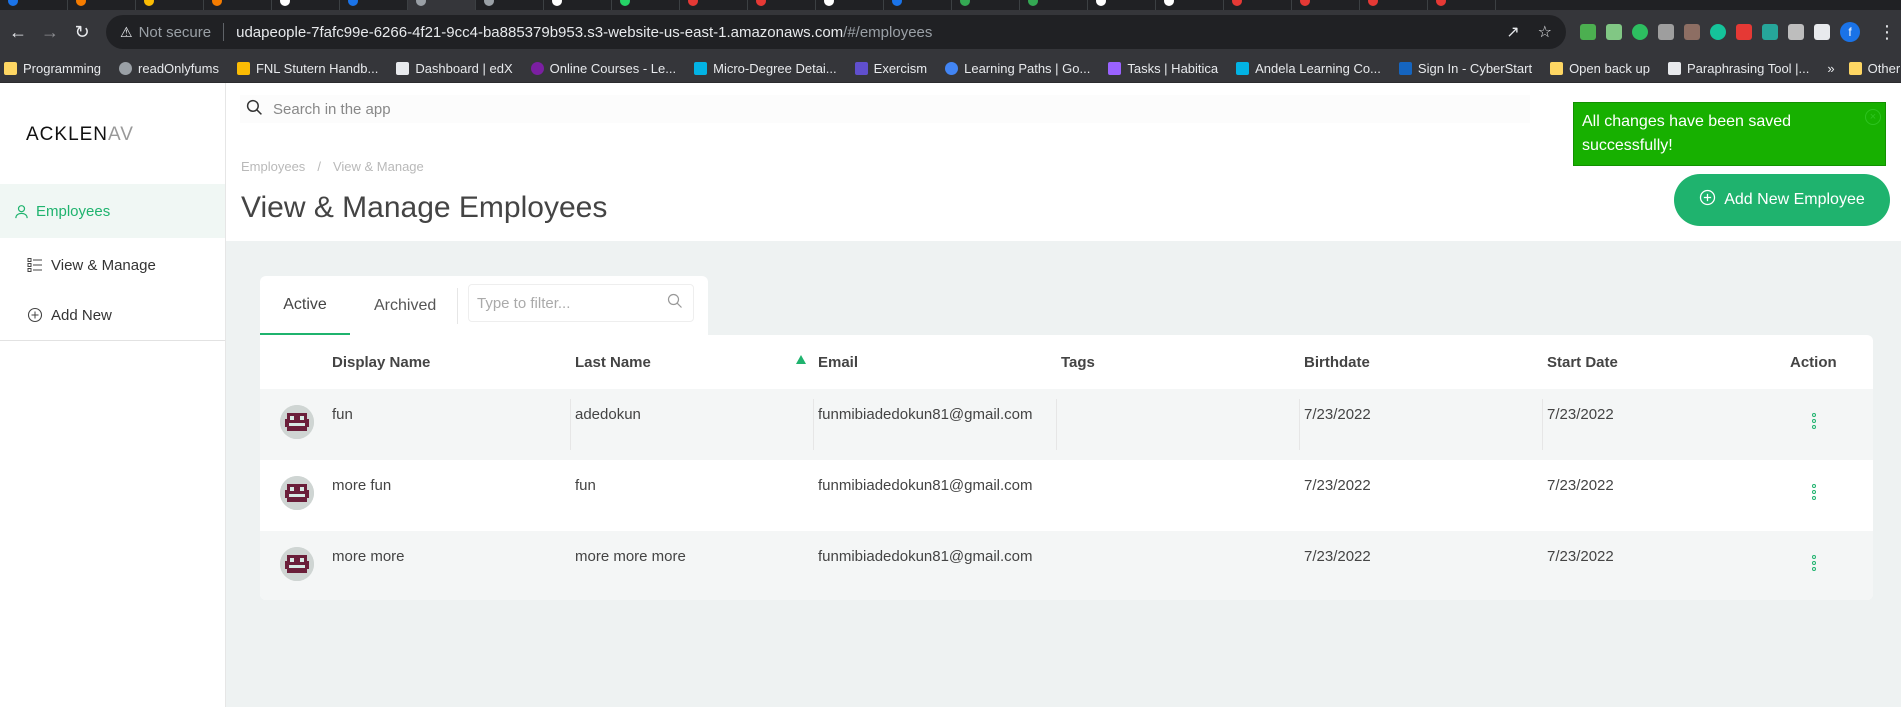 The height and width of the screenshot is (707, 1901). I want to click on sort-ascending-icon, so click(801, 359).